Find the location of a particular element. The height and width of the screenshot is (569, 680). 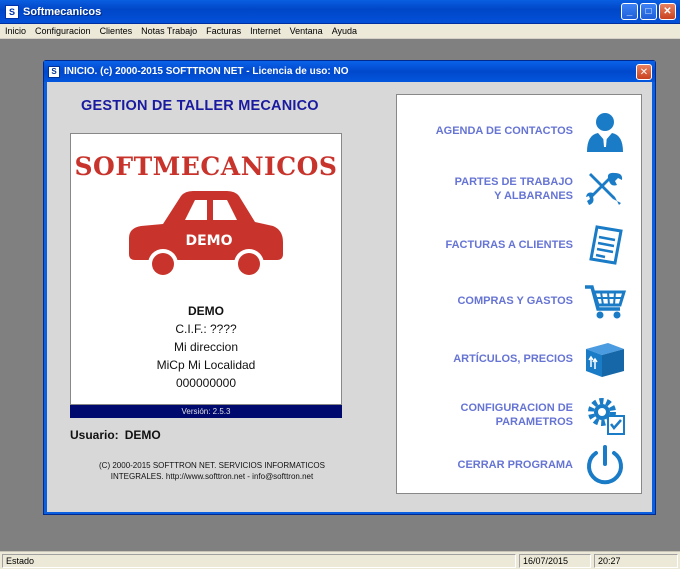

version-bar: Versión: 2.5.3 is located at coordinates (206, 411).